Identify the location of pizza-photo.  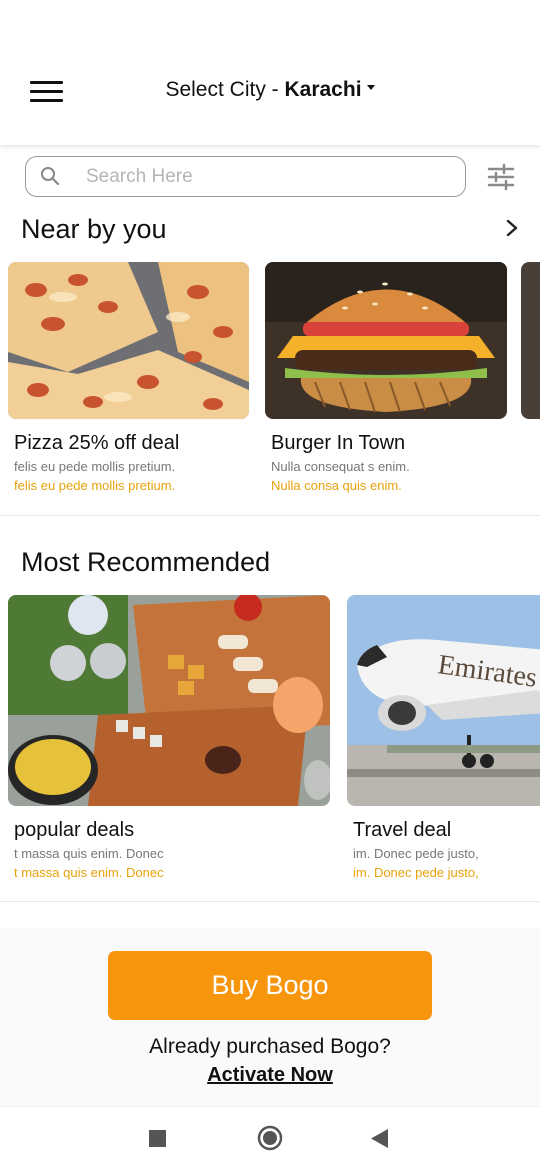
(128, 340).